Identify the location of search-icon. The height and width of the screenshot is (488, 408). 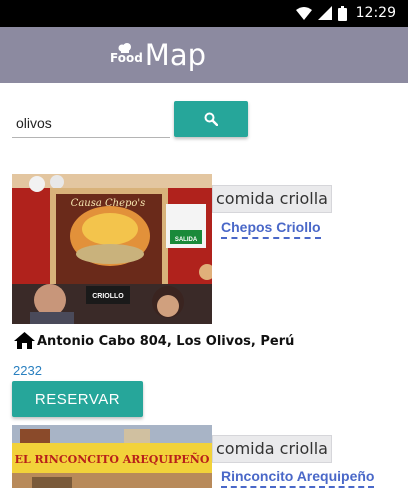
(211, 119).